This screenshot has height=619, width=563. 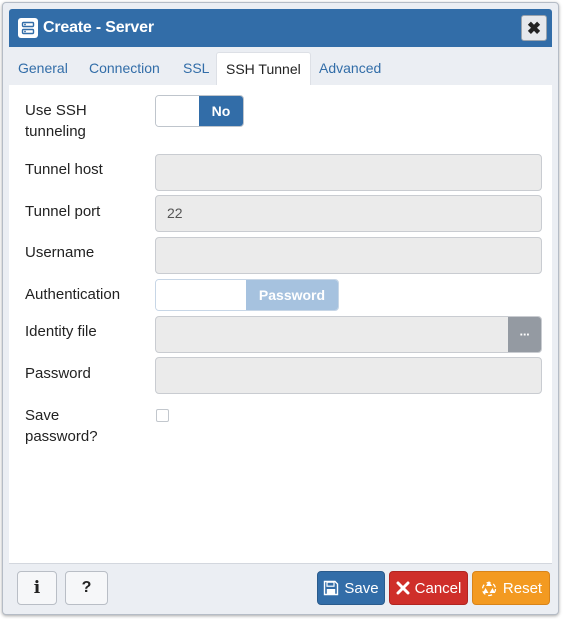 I want to click on tunnel-port-input: 22, so click(x=348, y=213).